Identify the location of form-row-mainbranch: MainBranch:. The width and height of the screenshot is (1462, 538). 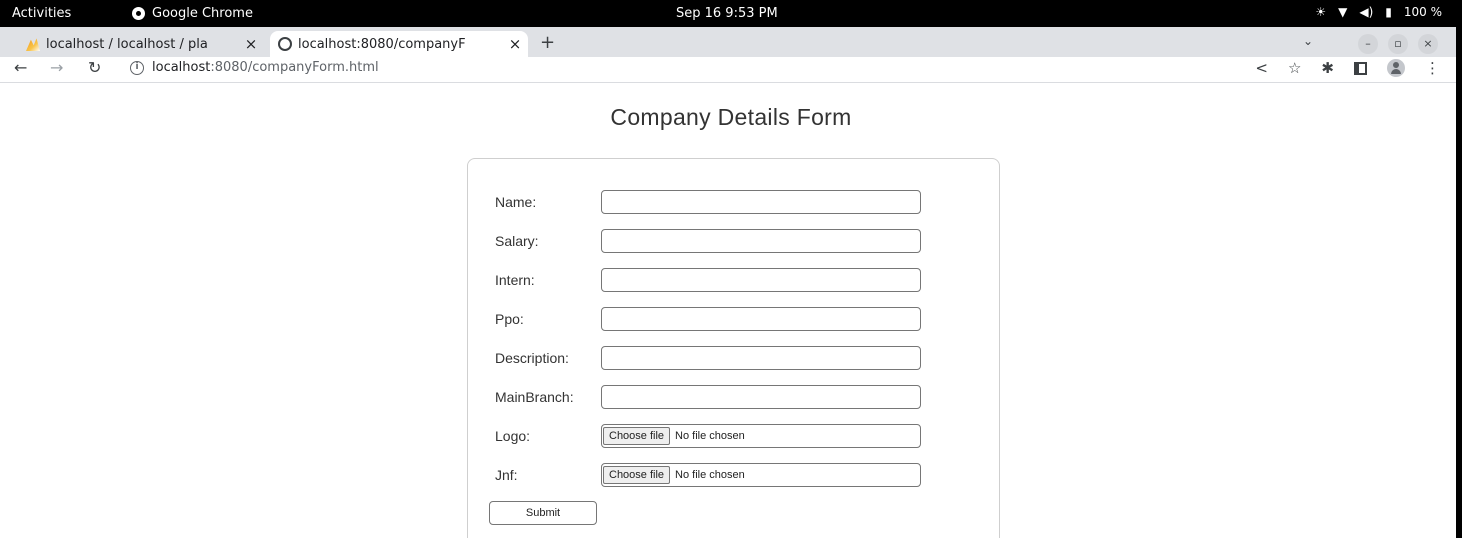
(735, 397).